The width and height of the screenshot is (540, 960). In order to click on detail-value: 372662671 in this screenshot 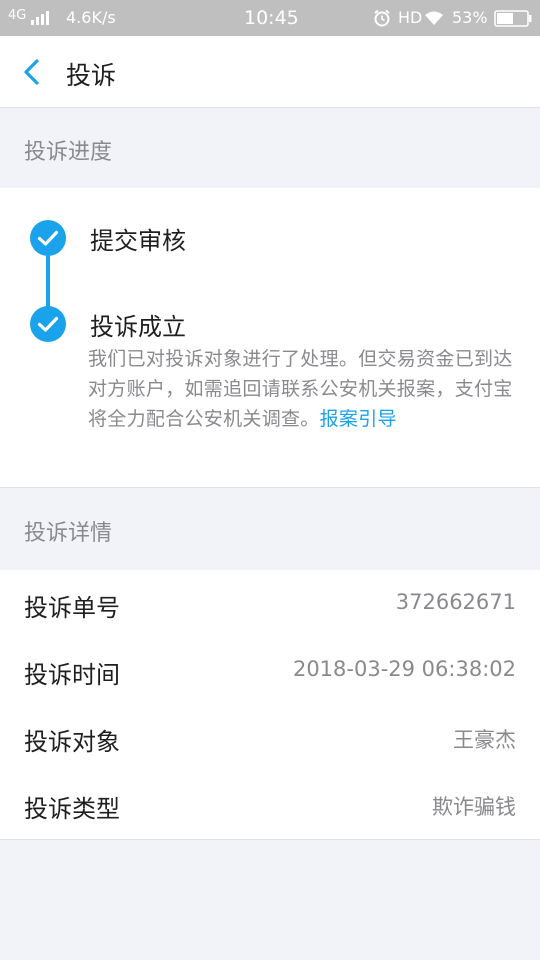, I will do `click(455, 602)`.